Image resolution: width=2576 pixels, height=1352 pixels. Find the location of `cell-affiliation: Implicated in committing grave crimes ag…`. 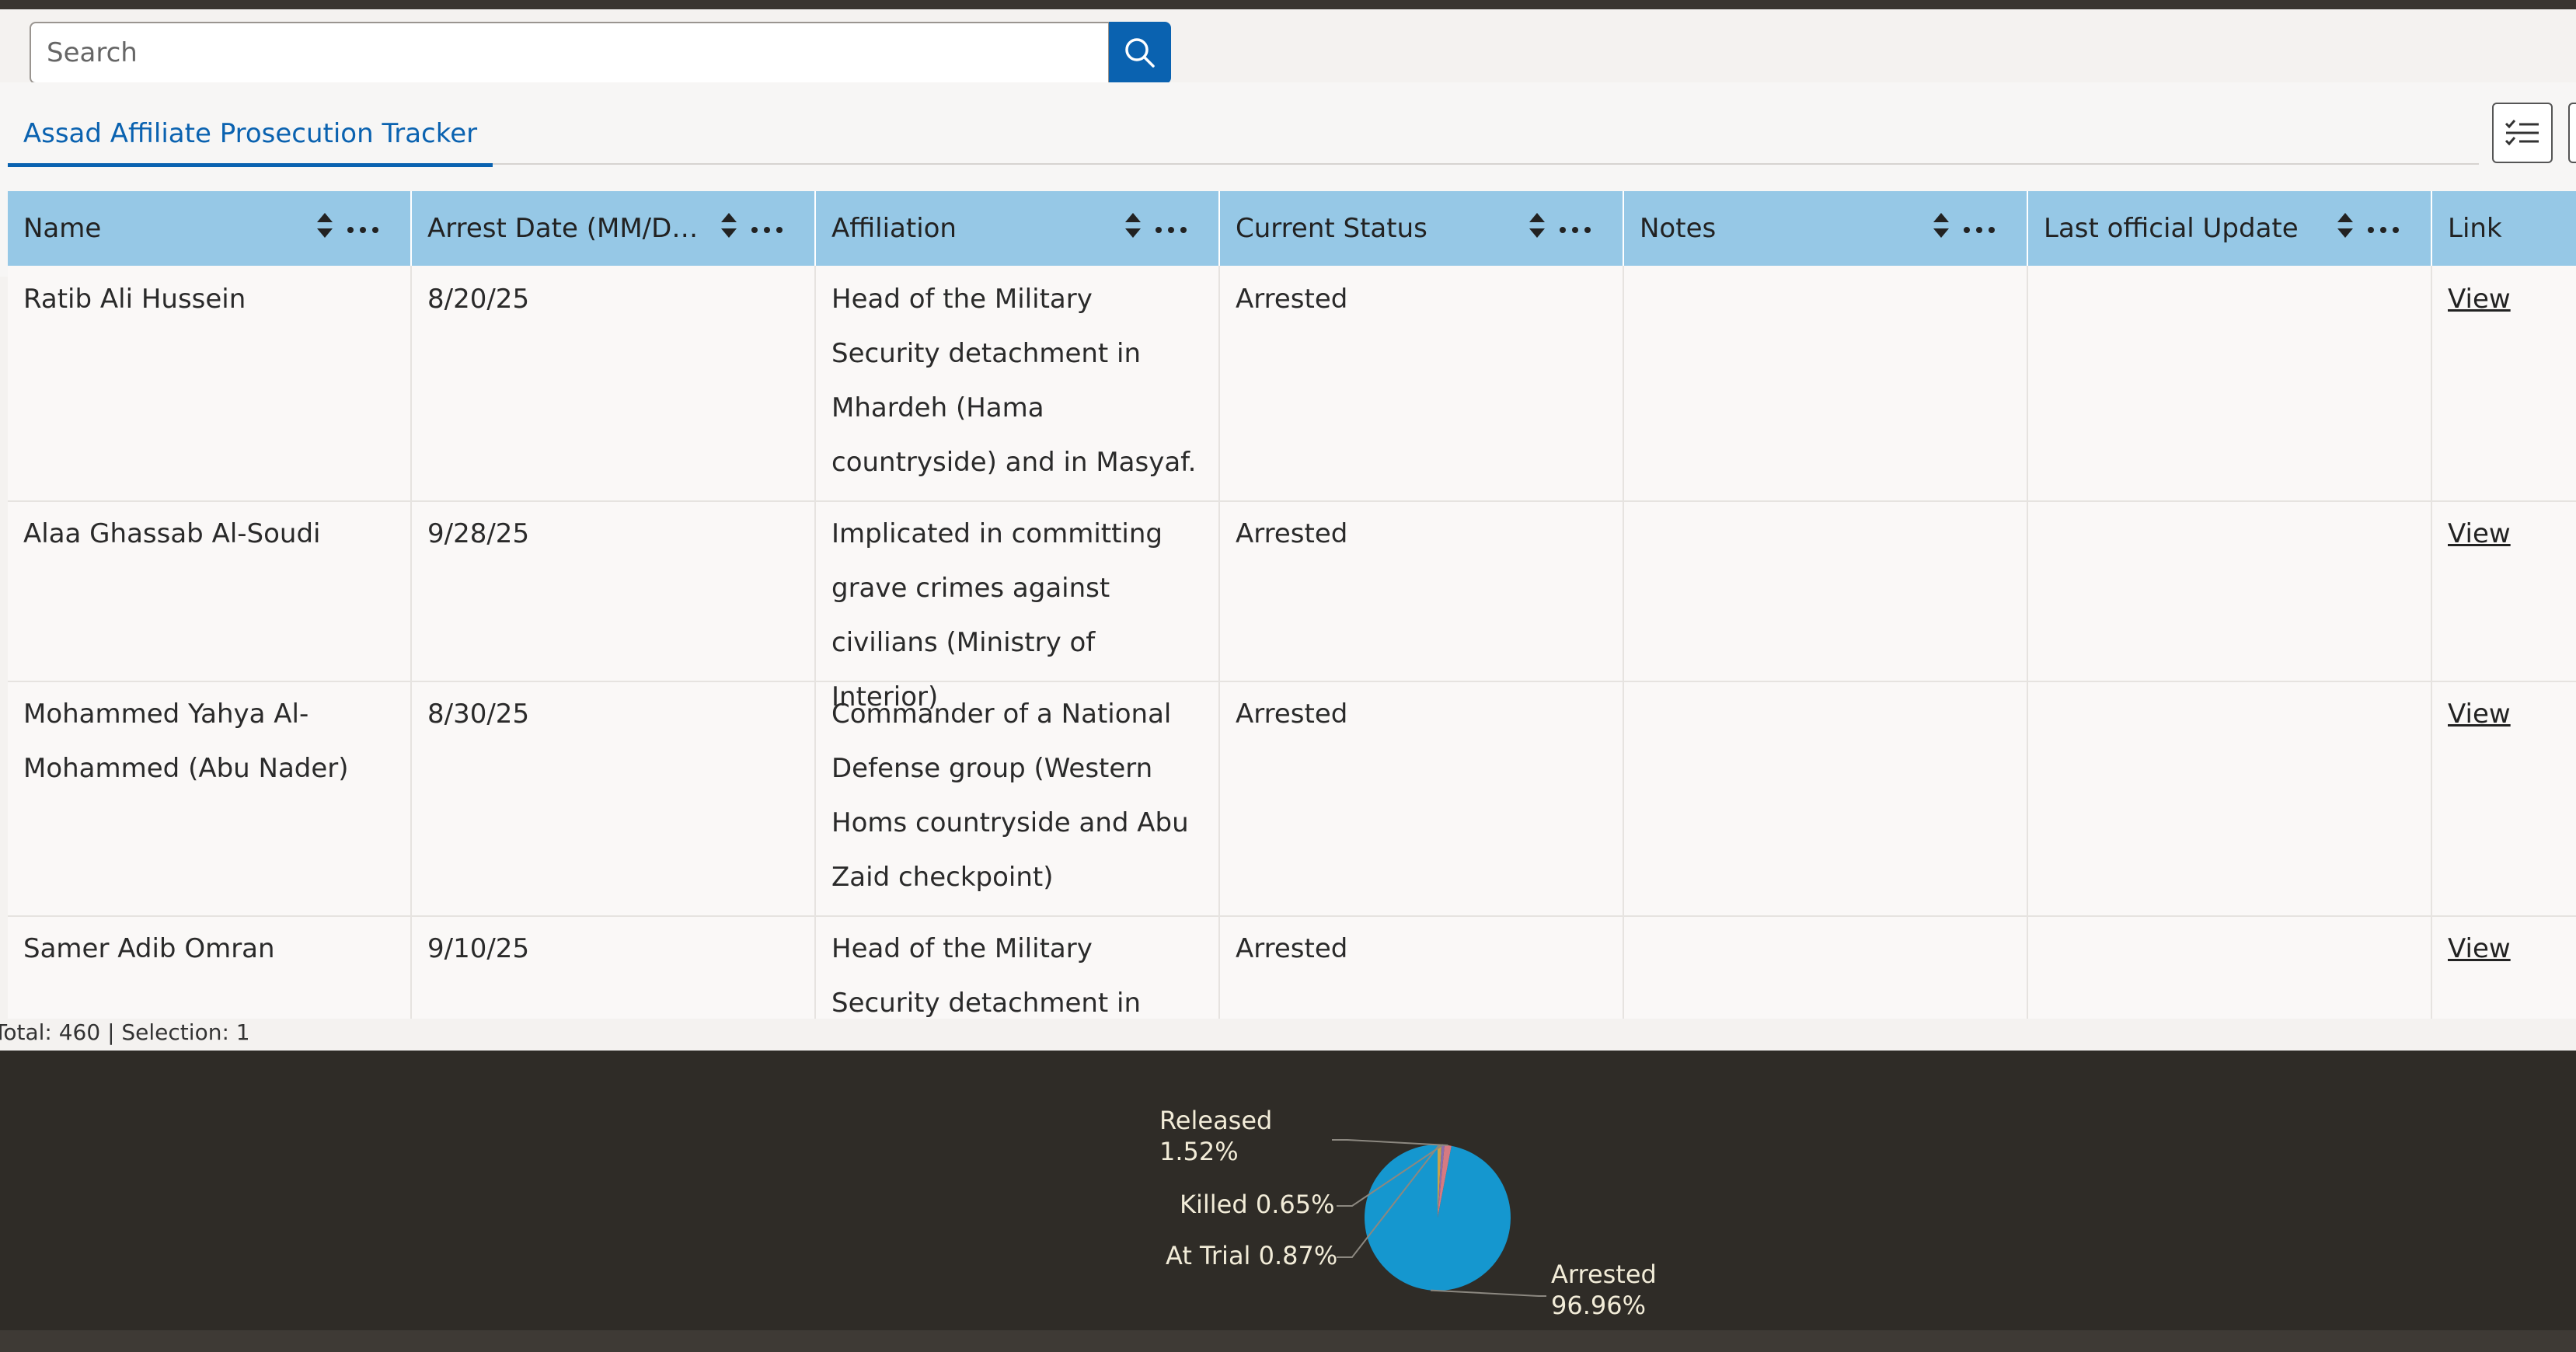

cell-affiliation: Implicated in committing grave crimes ag… is located at coordinates (1018, 606).